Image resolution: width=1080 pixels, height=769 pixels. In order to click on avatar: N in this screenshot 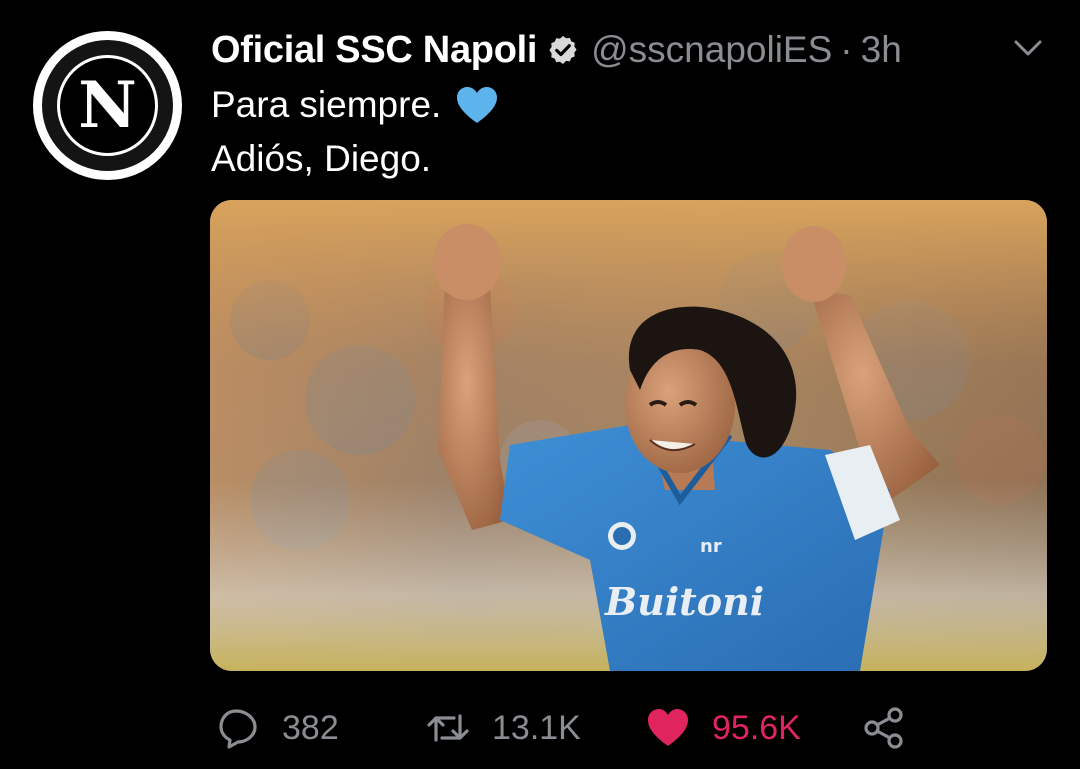, I will do `click(107, 105)`.